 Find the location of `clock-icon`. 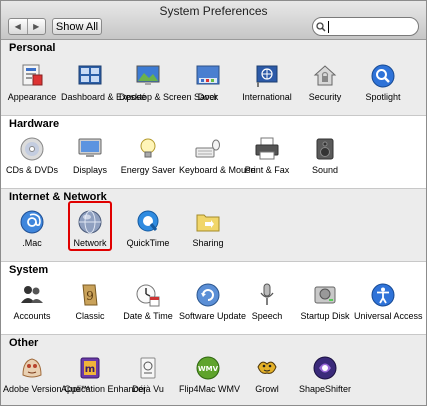

clock-icon is located at coordinates (148, 295).